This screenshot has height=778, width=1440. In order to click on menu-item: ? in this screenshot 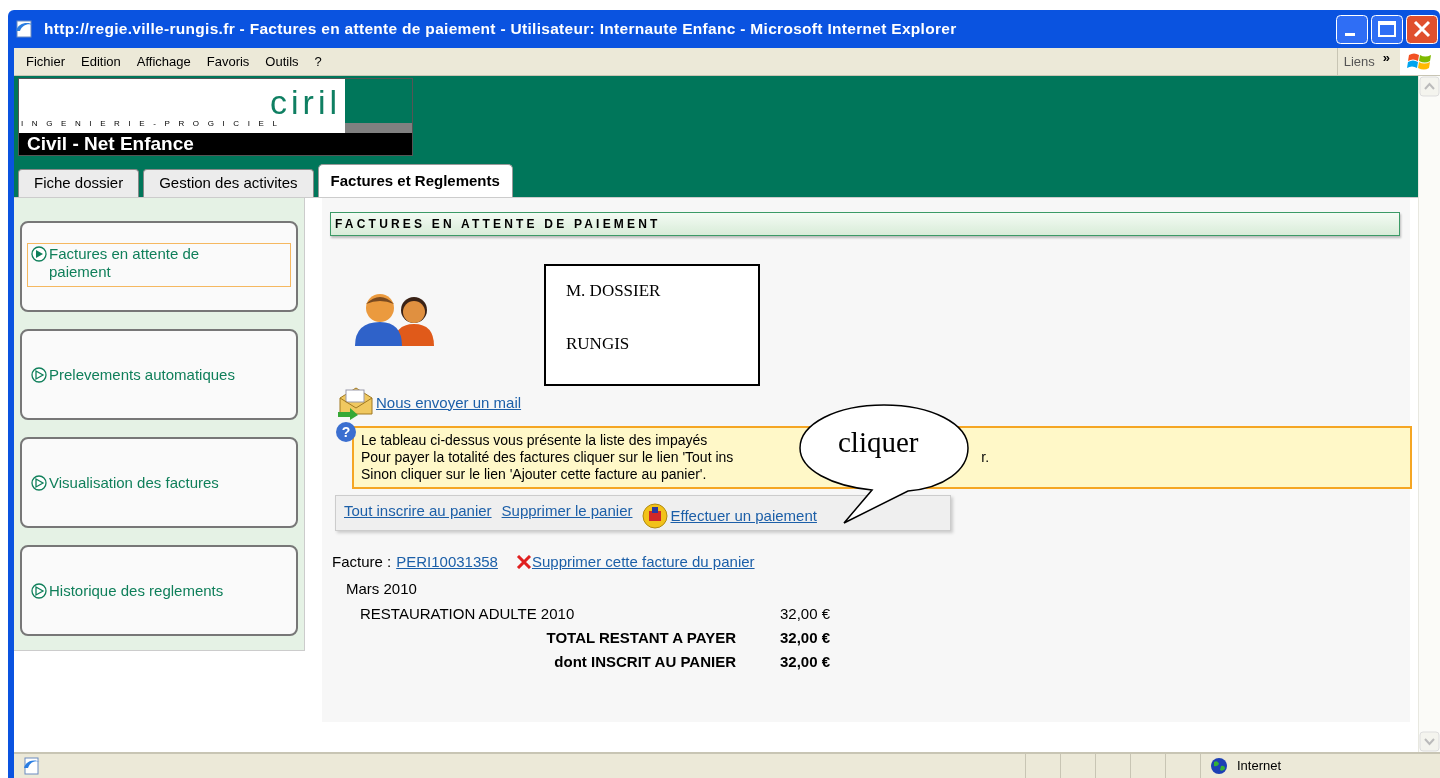, I will do `click(318, 61)`.